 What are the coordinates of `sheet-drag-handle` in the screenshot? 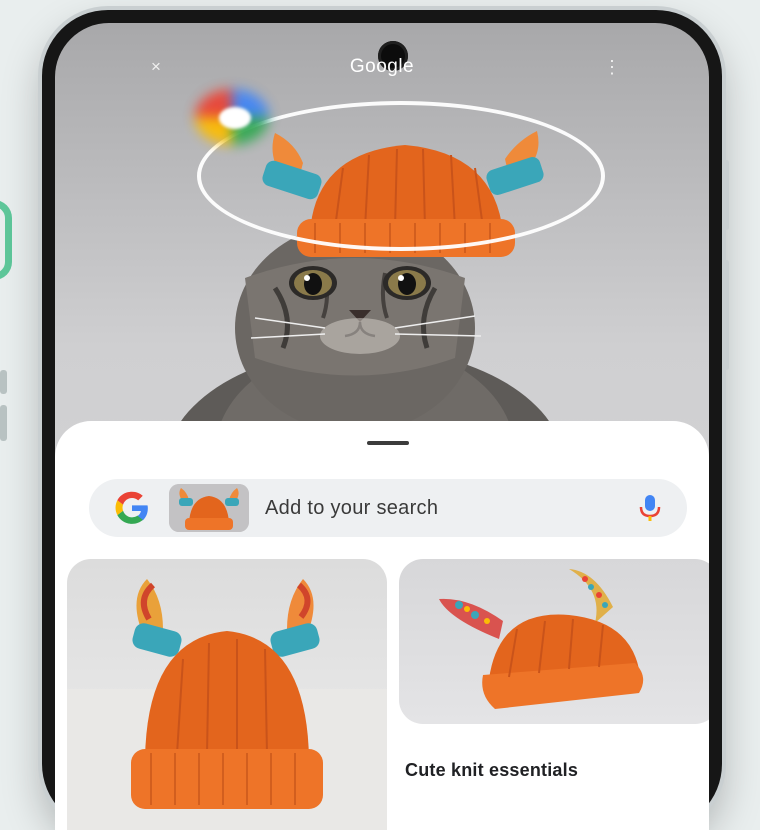 It's located at (388, 443).